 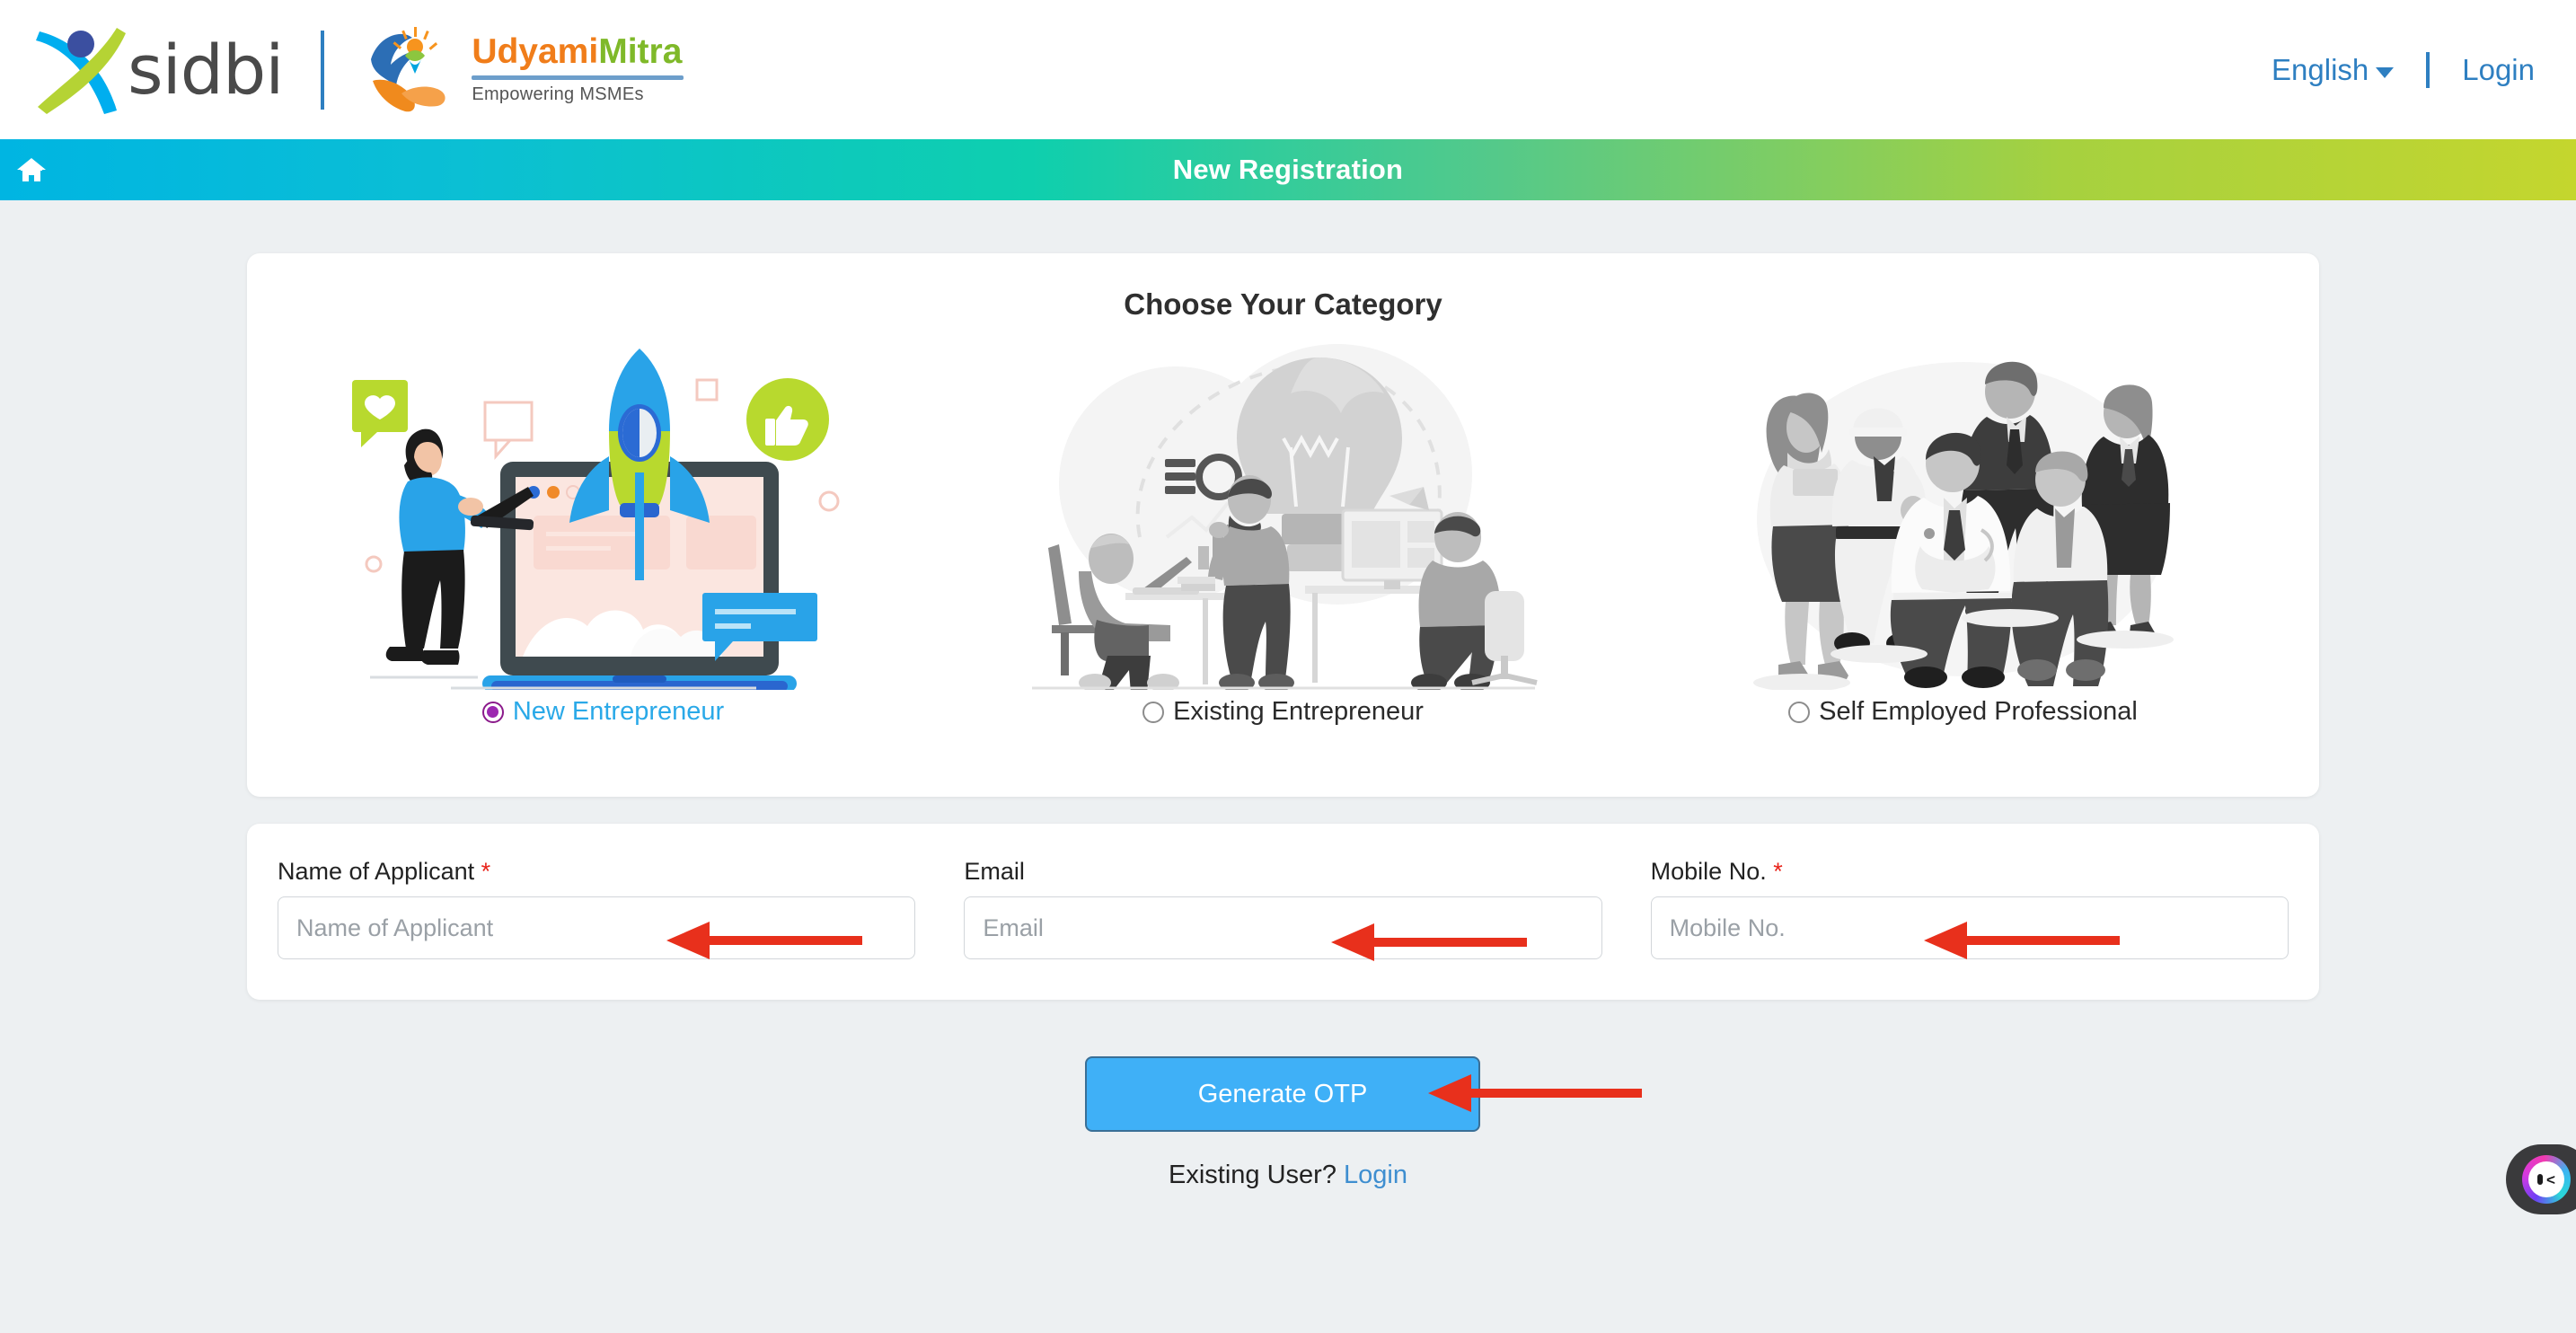 I want to click on existing-user-login-link: Login, so click(x=1375, y=1175).